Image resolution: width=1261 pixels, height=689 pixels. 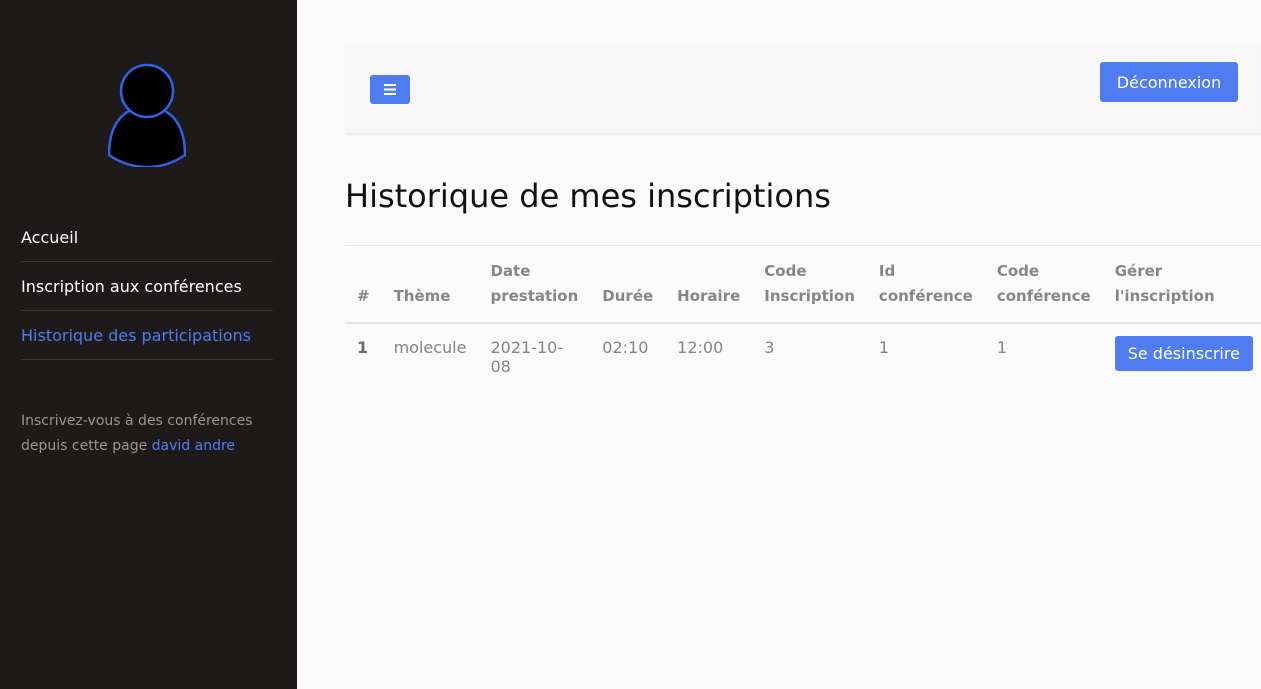 I want to click on col-header-code-conference: Code conférence, so click(x=1043, y=284).